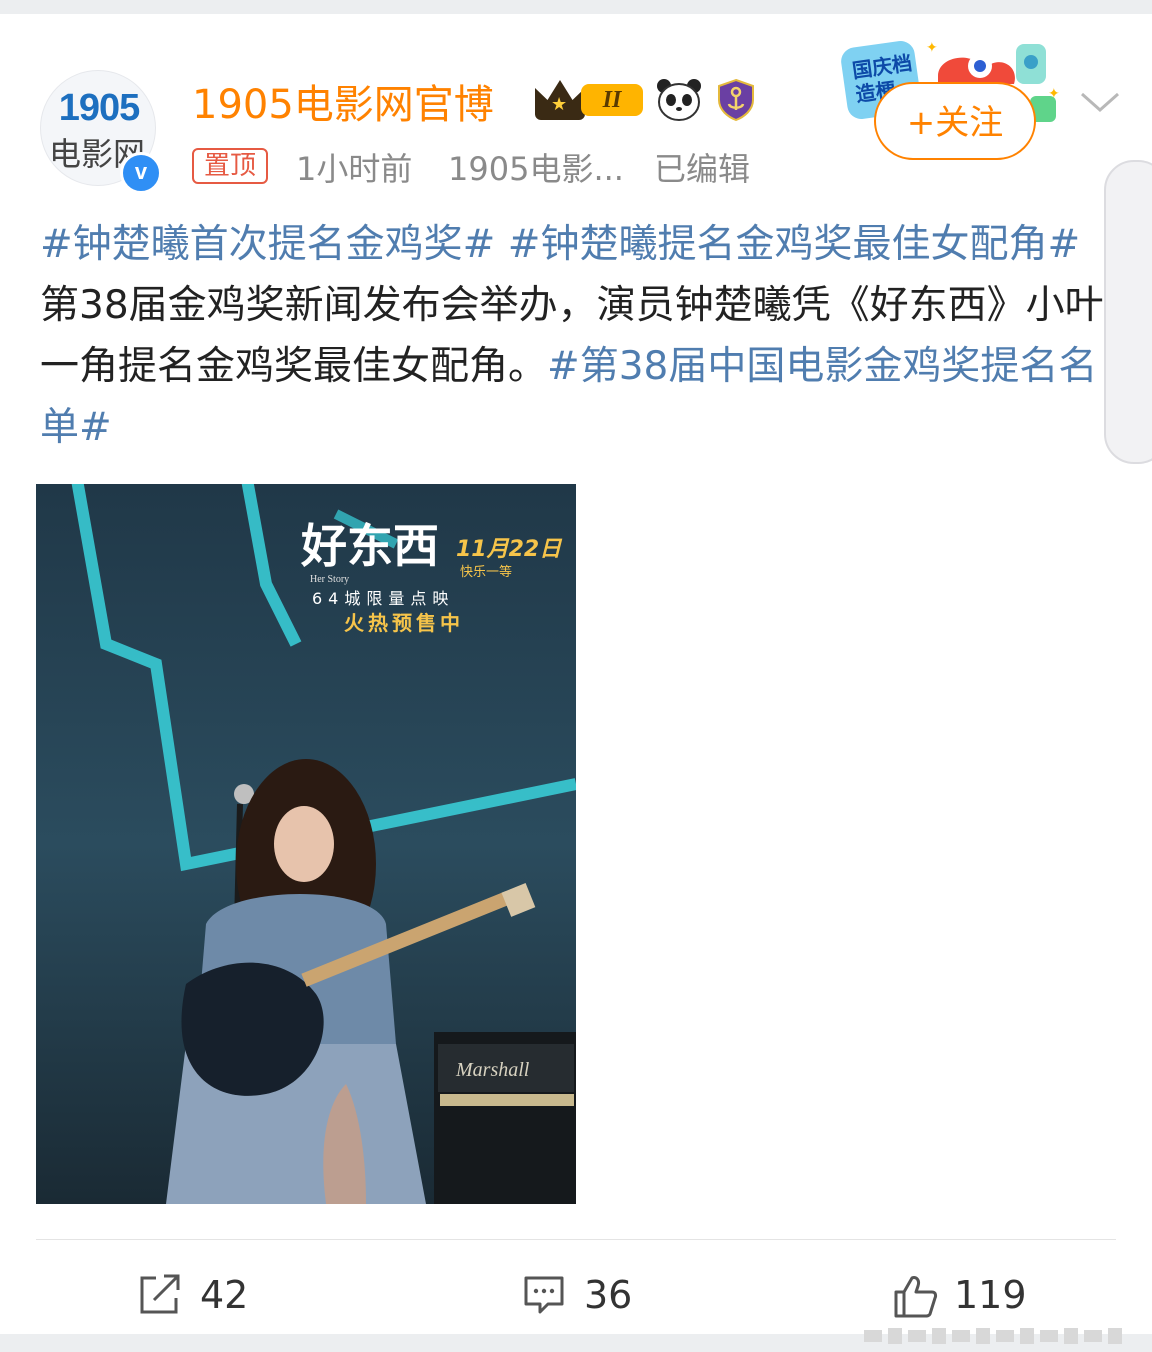  Describe the element at coordinates (679, 100) in the screenshot. I see `panda-icon` at that location.